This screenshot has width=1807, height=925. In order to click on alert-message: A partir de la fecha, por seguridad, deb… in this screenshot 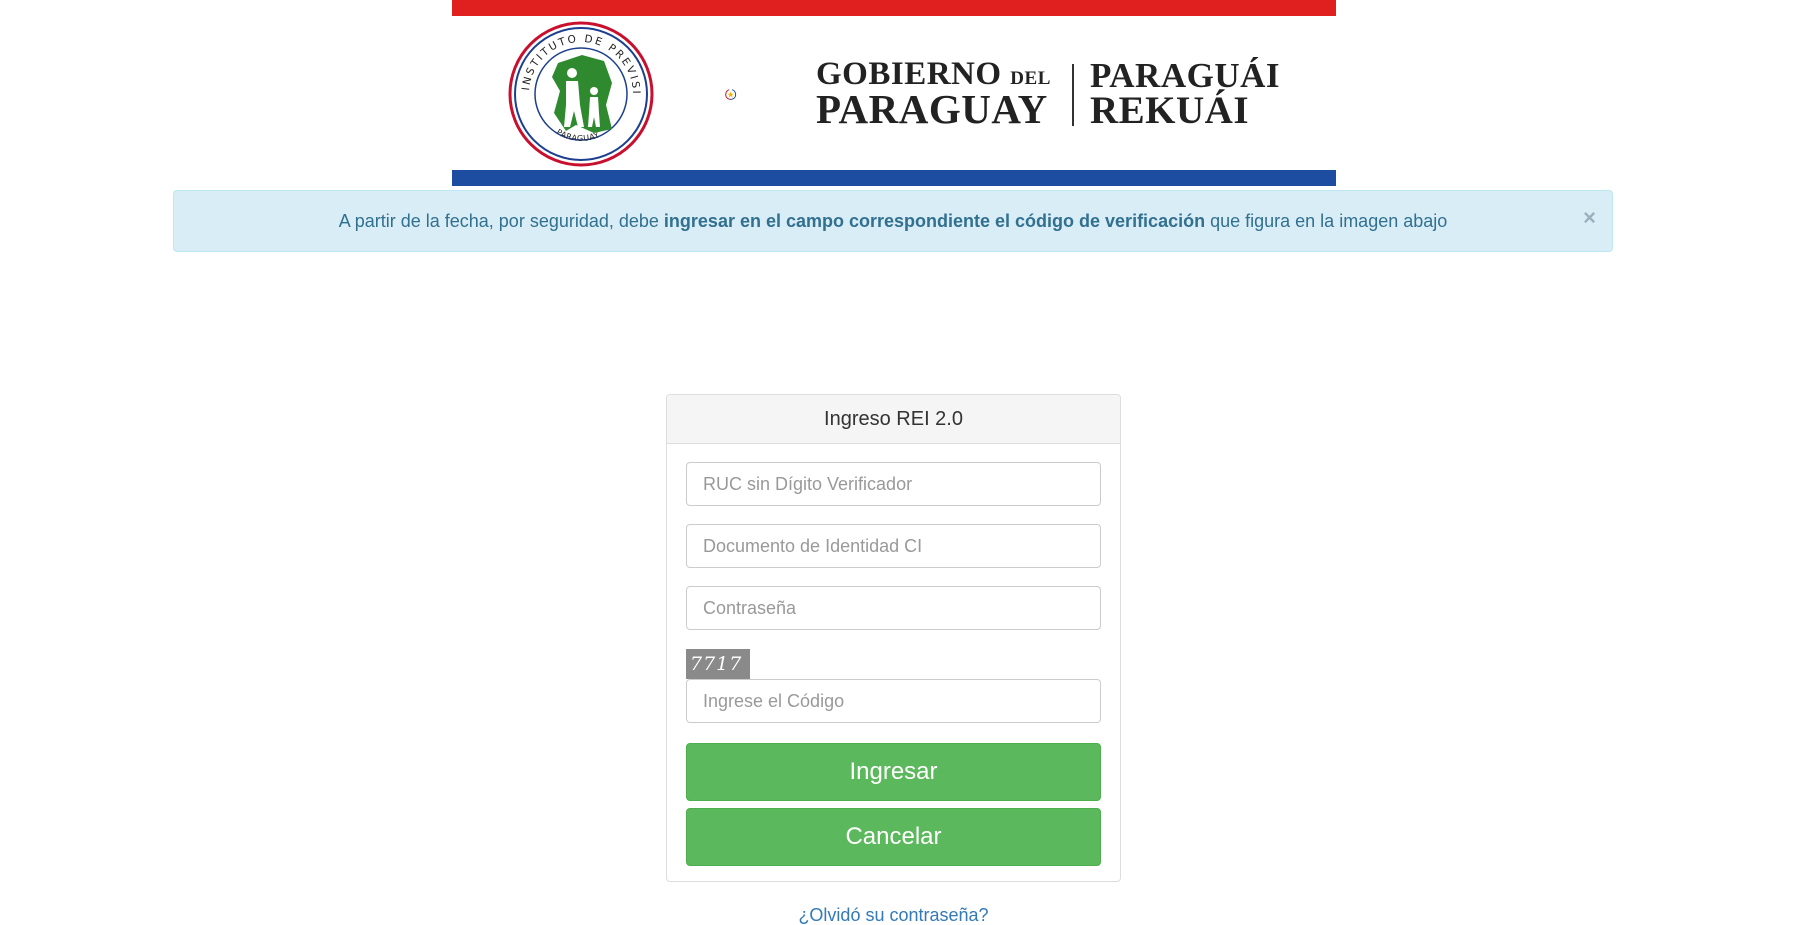, I will do `click(893, 220)`.